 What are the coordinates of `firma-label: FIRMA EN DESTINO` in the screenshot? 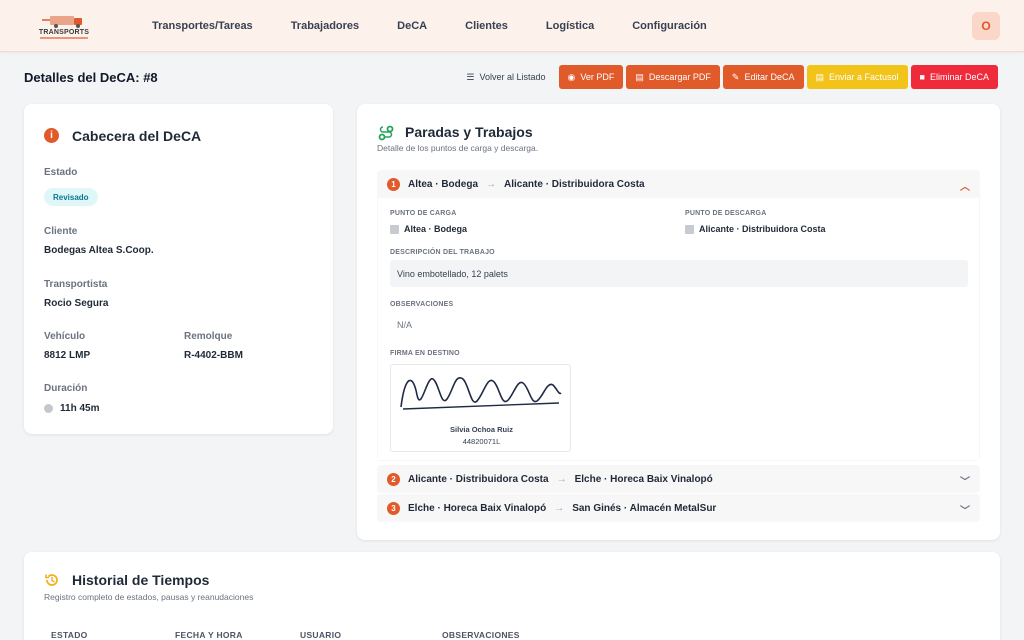 It's located at (425, 353).